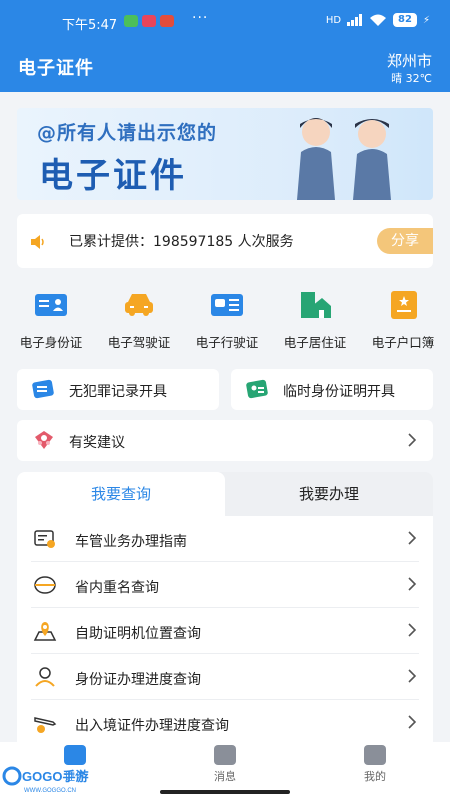  What do you see at coordinates (403, 320) in the screenshot?
I see `grid-item-household-book: 电子户口簿` at bounding box center [403, 320].